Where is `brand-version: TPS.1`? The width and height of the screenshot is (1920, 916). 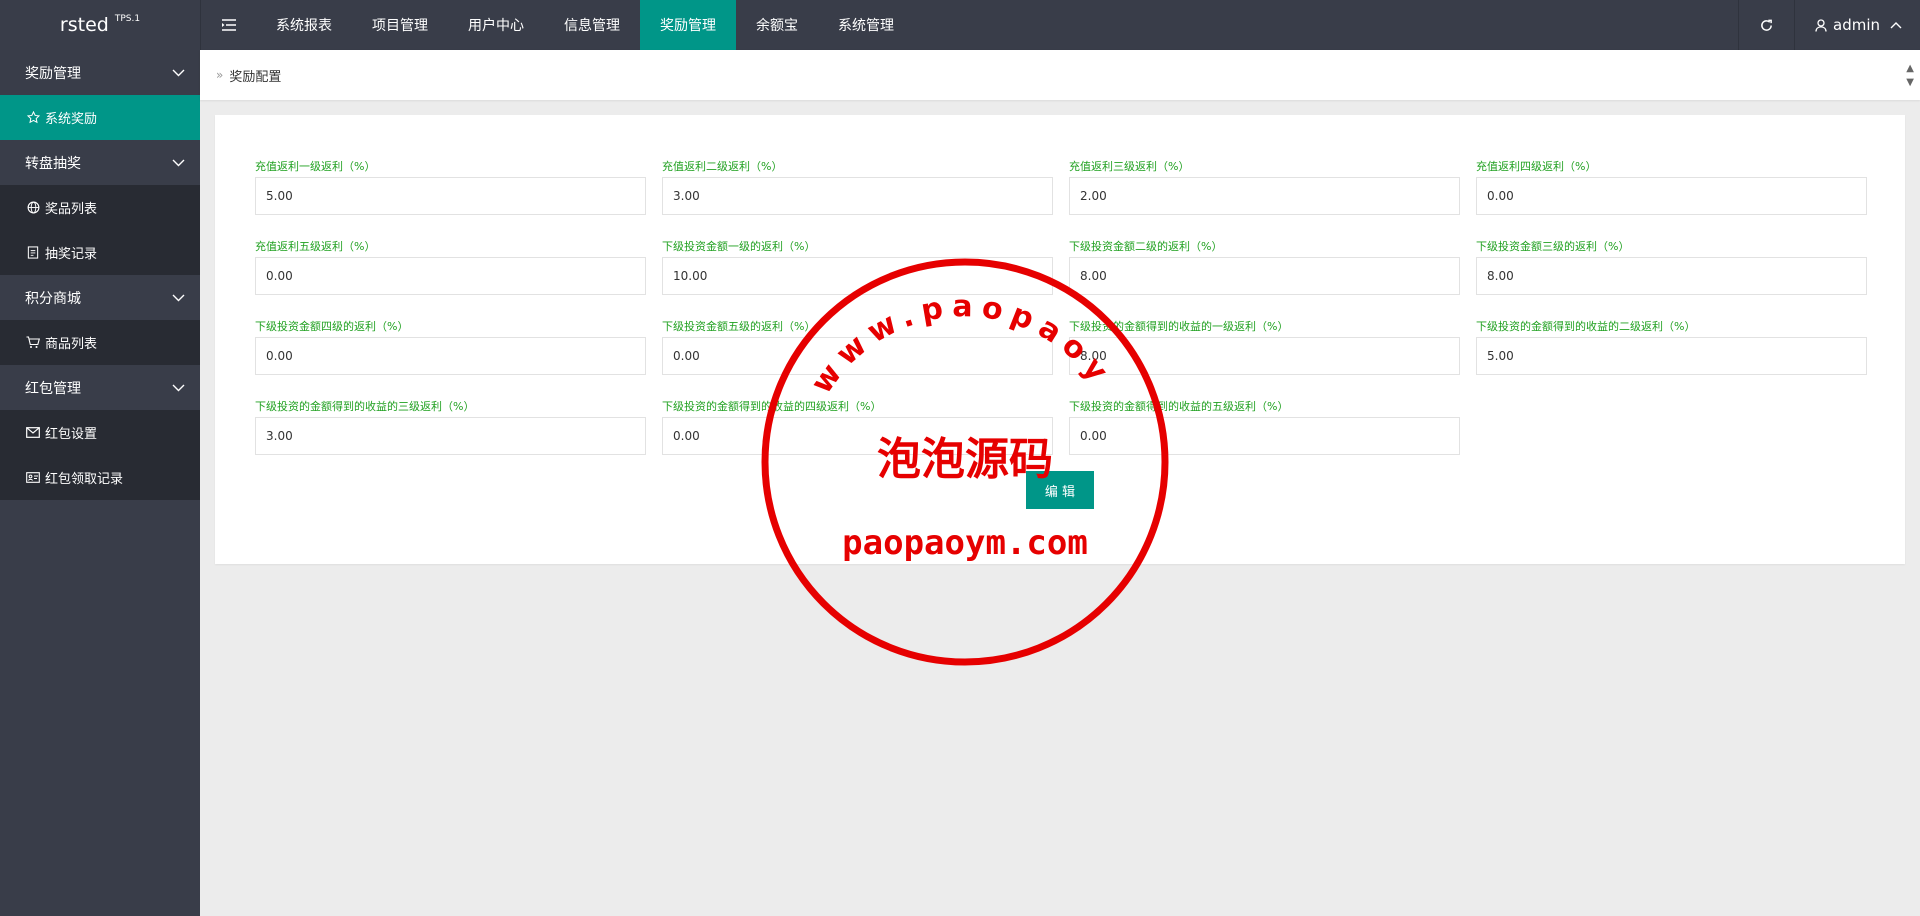
brand-version: TPS.1 is located at coordinates (127, 19).